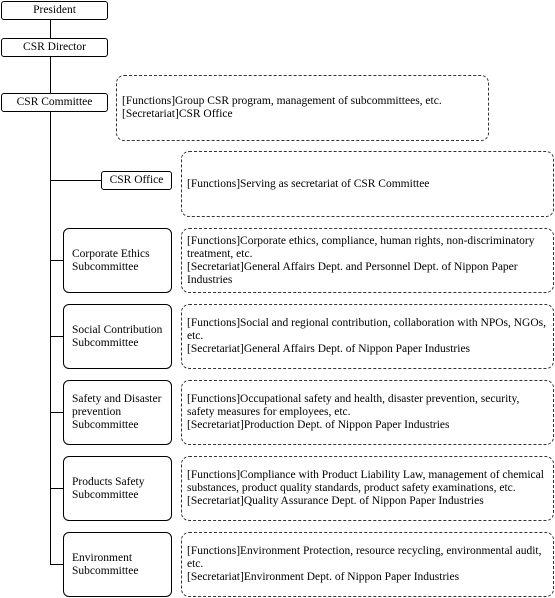 This screenshot has height=598, width=555. I want to click on office-connector, so click(75, 180).